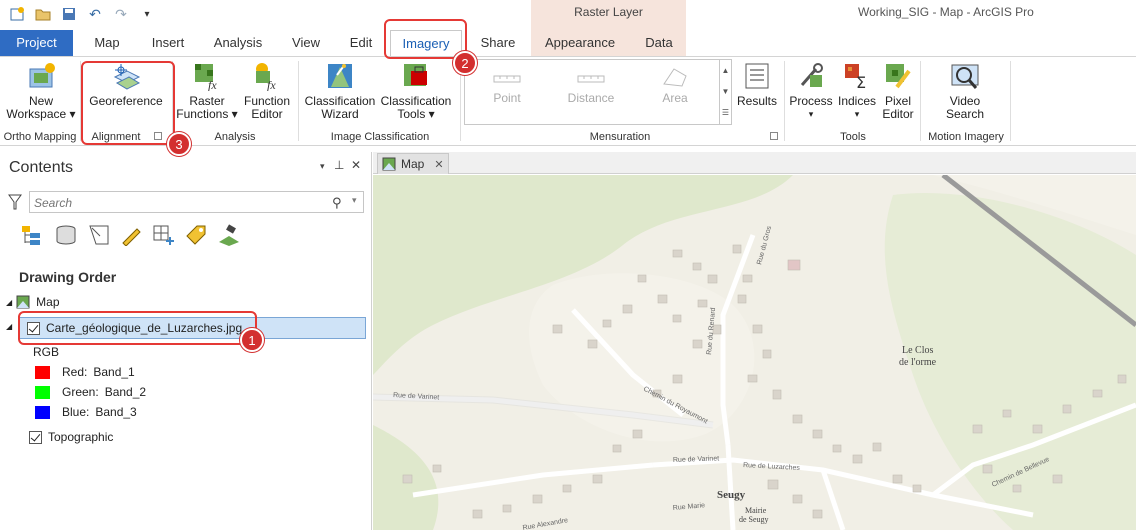  Describe the element at coordinates (920, 101) in the screenshot. I see `ribbon-separator` at that location.